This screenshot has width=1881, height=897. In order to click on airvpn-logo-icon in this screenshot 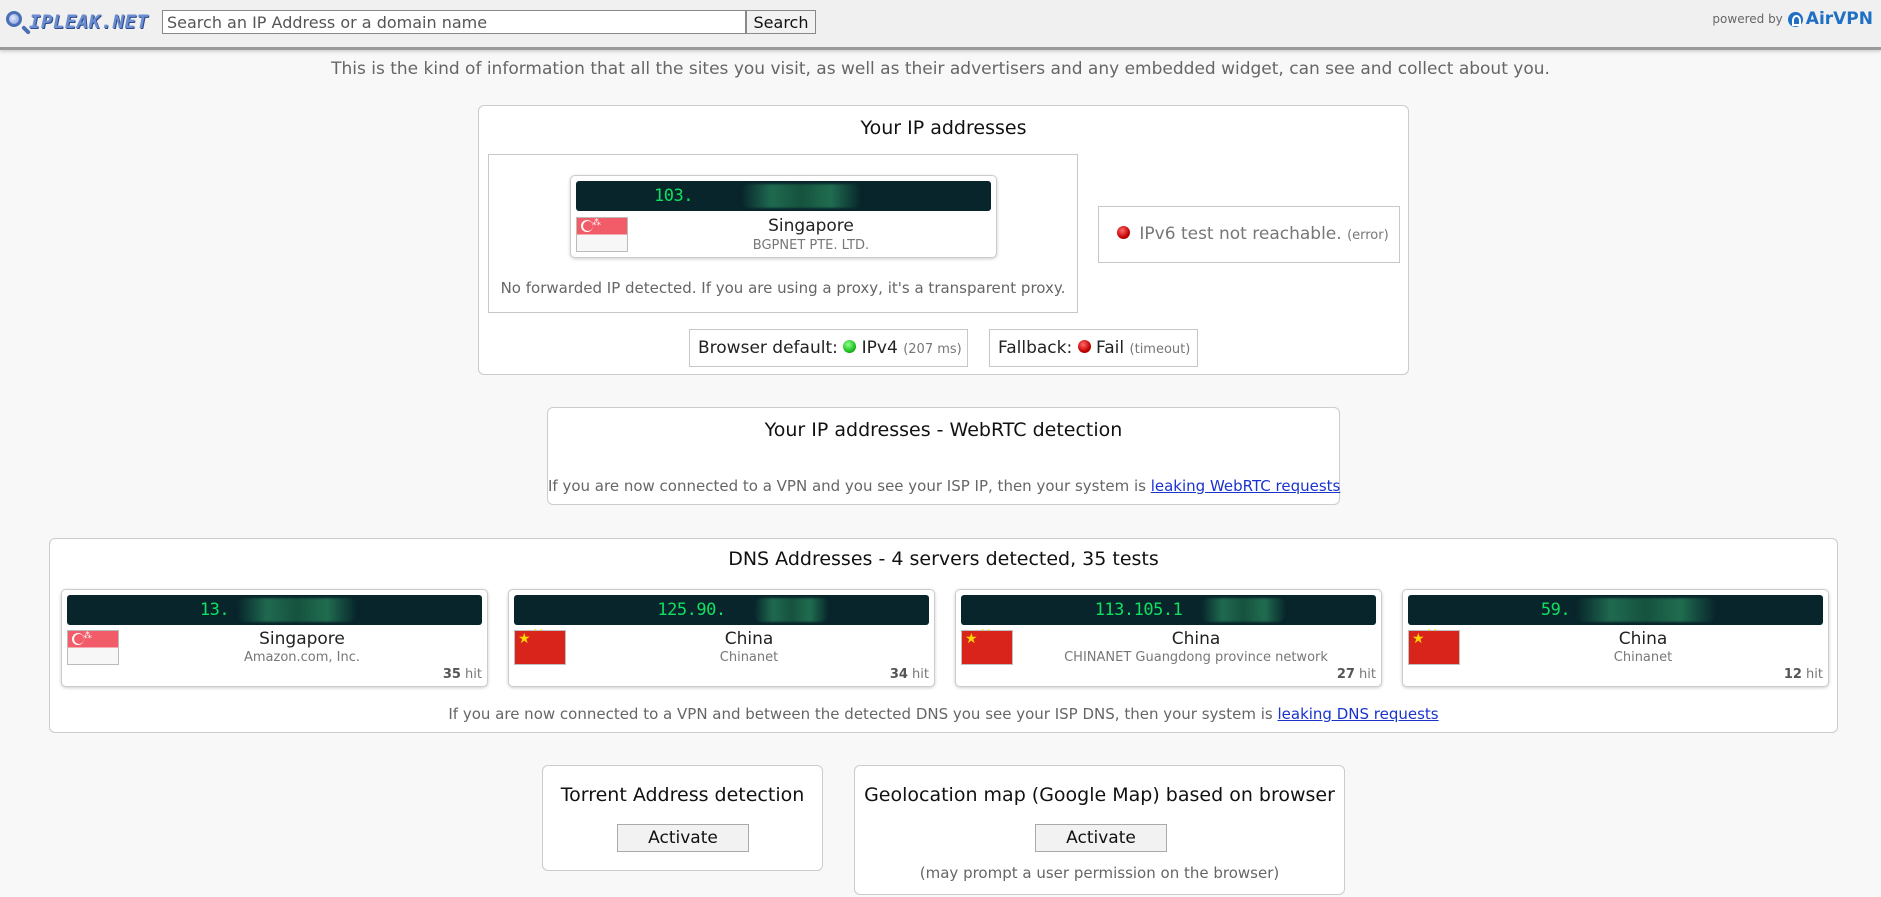, I will do `click(1795, 19)`.